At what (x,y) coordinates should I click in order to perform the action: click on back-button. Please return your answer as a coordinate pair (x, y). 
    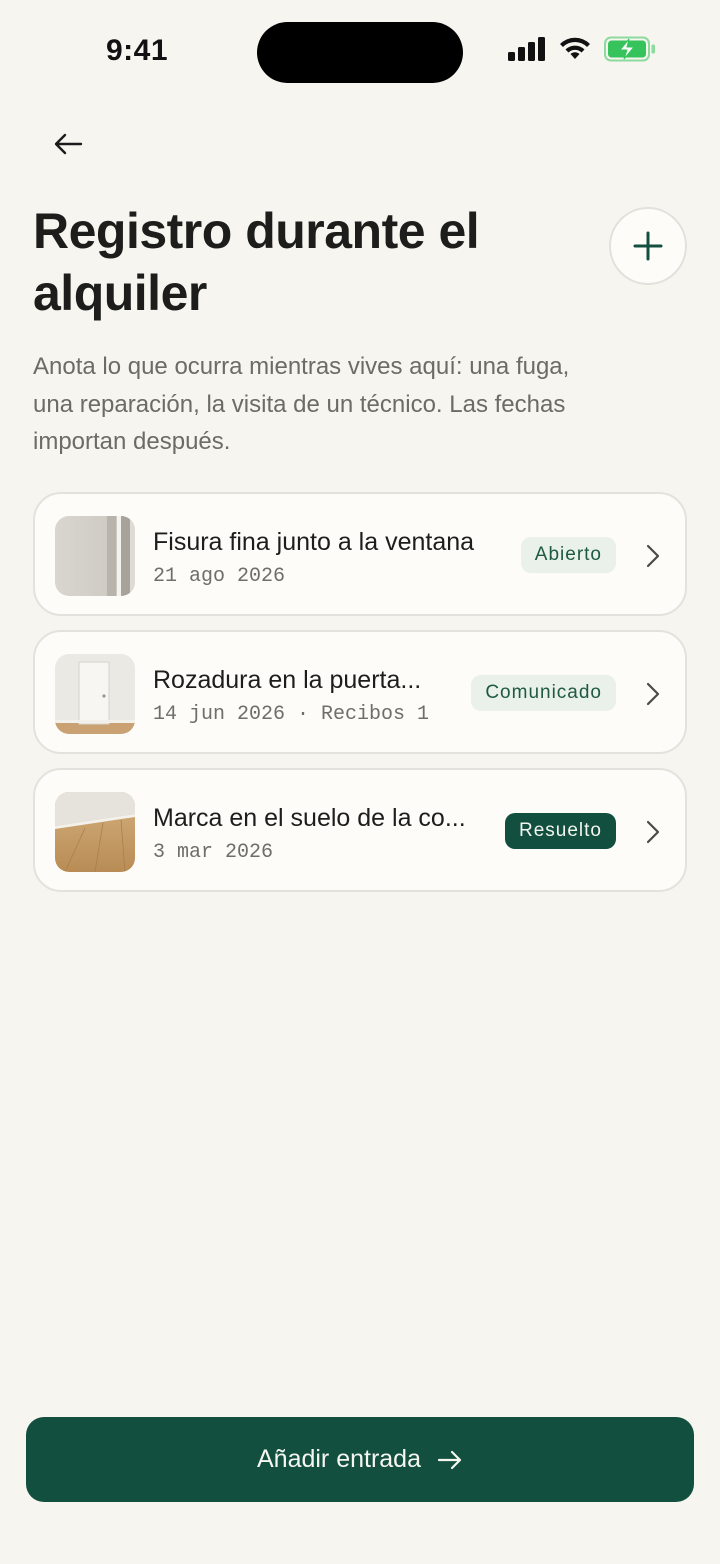
    Looking at the image, I should click on (68, 144).